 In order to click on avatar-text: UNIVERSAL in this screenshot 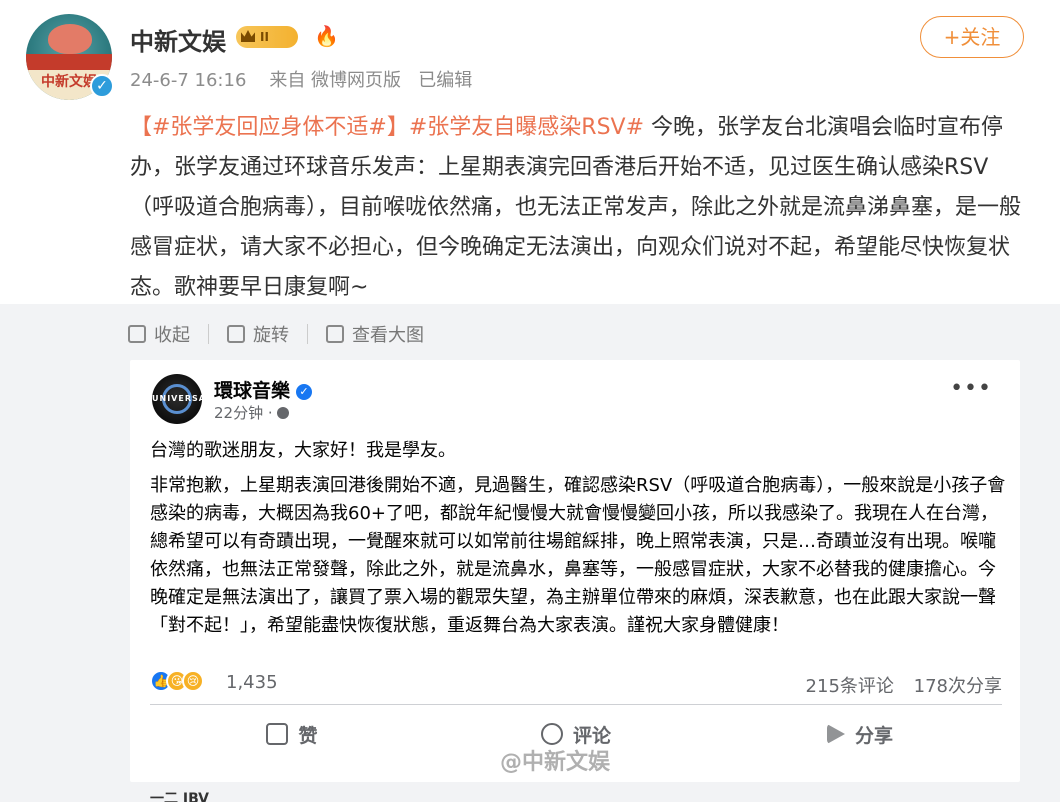, I will do `click(182, 398)`.